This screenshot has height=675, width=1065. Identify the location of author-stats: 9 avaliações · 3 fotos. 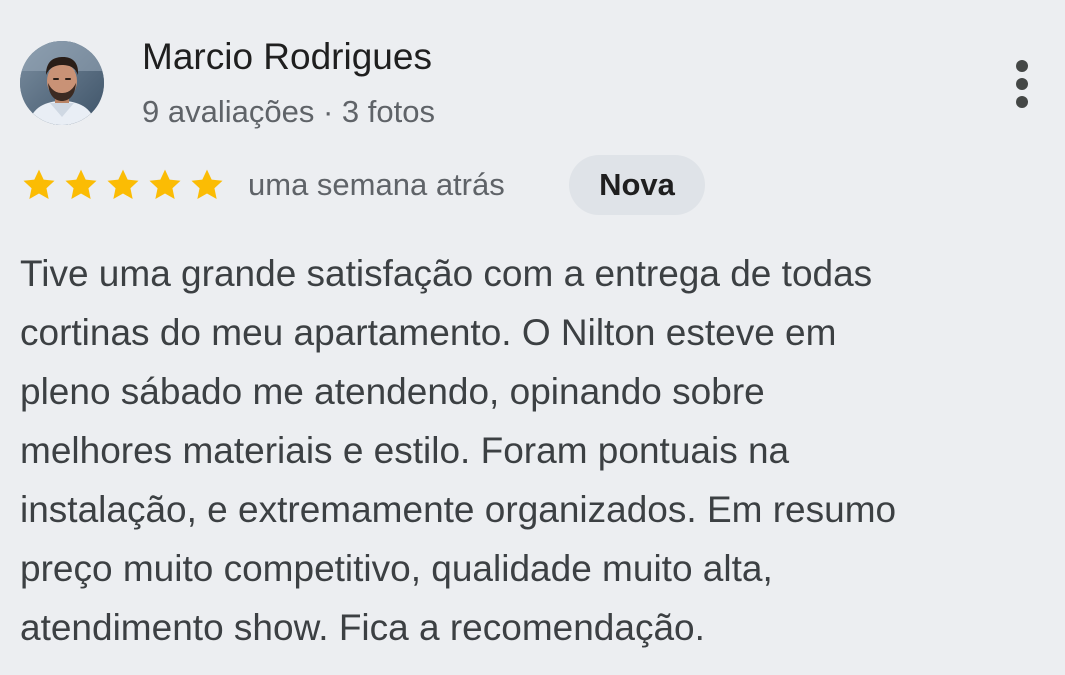
(288, 111).